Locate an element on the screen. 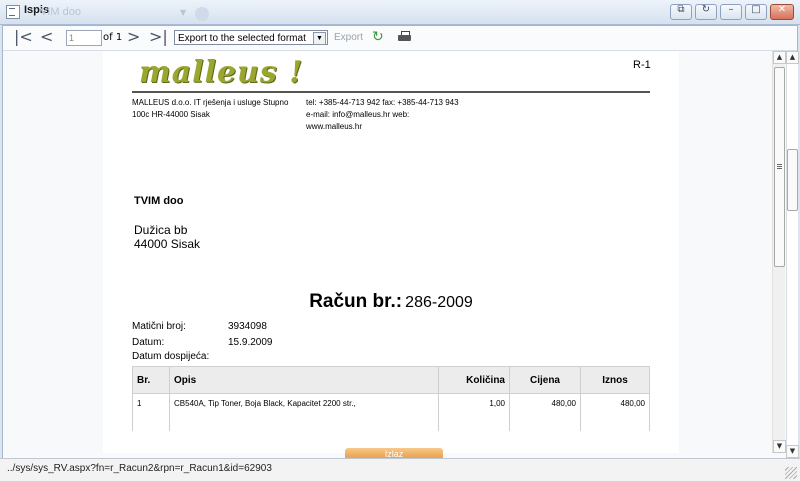 Image resolution: width=800 pixels, height=481 pixels. invoice-number: 286-2009 is located at coordinates (439, 302).